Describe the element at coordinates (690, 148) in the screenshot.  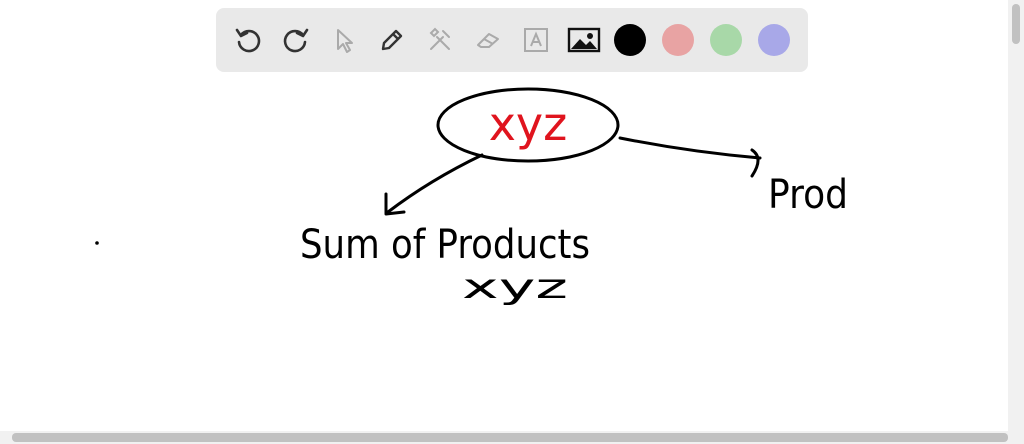
I see `right-arrow-line` at that location.